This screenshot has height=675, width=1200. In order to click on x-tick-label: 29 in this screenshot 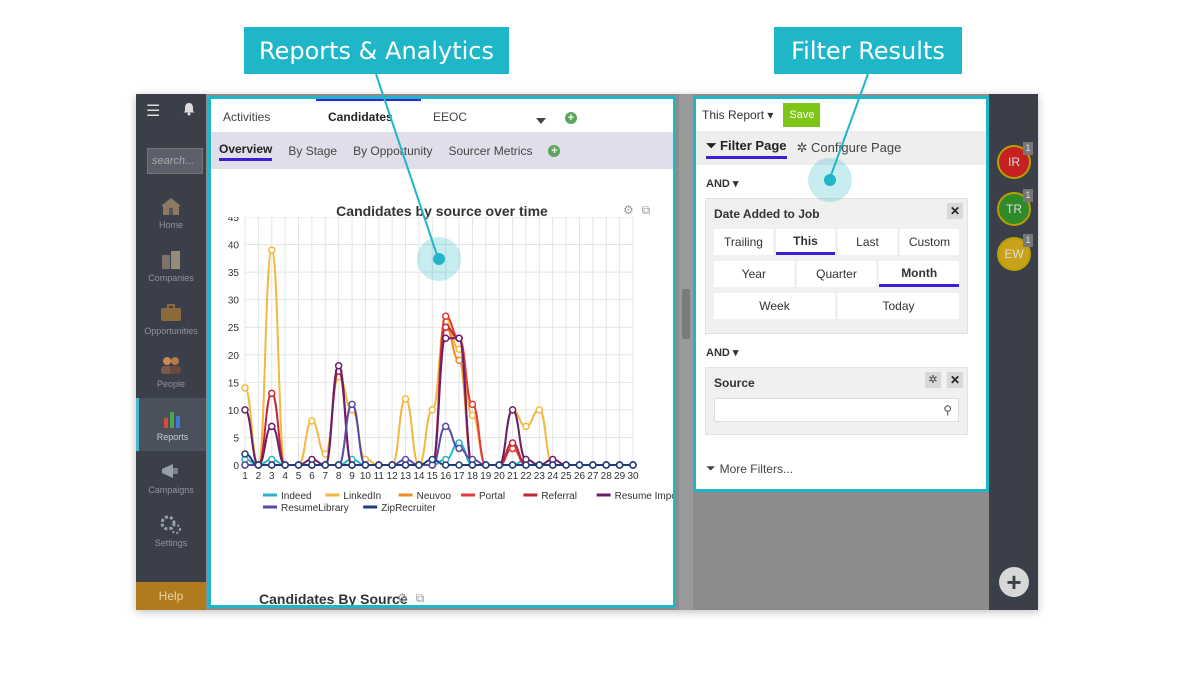, I will do `click(620, 476)`.